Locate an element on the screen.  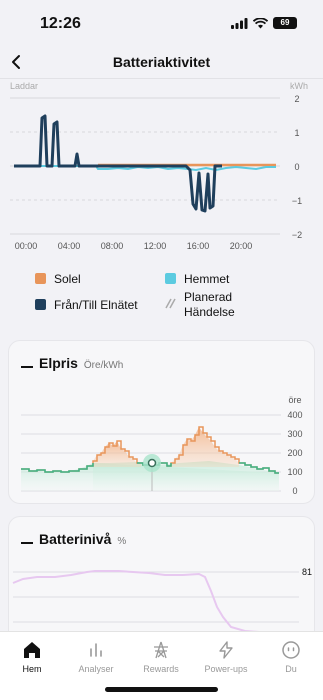
tab-home: Hem is located at coordinates (32, 657).